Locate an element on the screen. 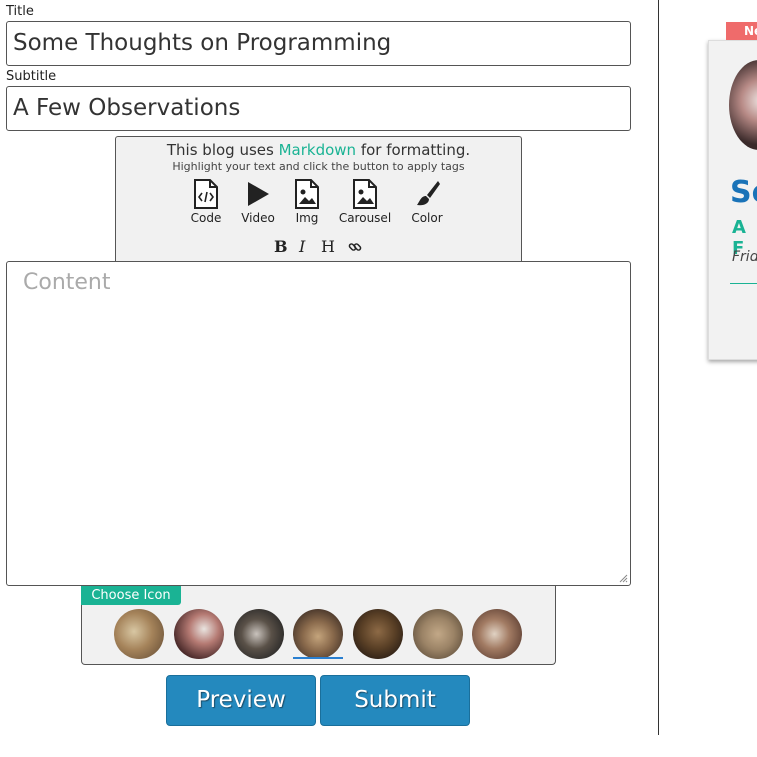  carousel-tool-button: Carousel is located at coordinates (365, 202).